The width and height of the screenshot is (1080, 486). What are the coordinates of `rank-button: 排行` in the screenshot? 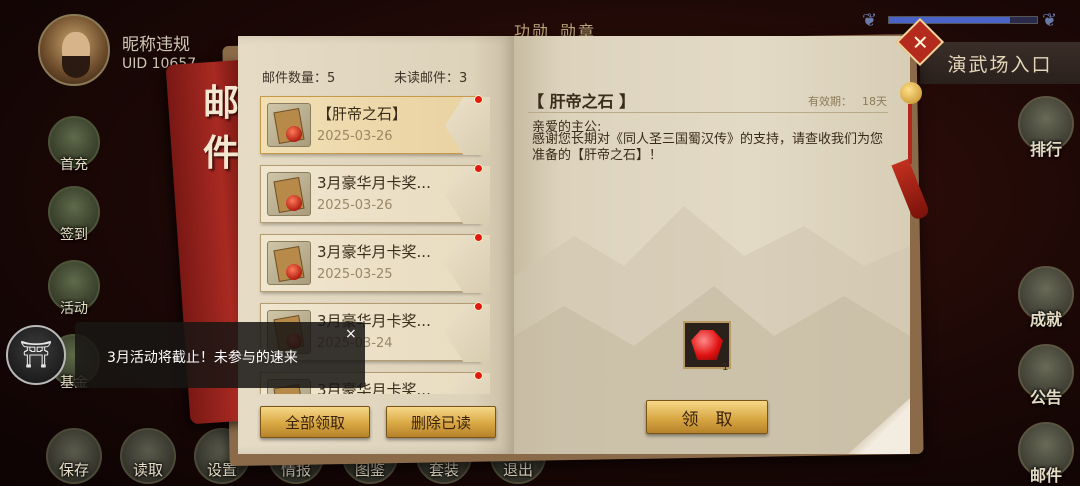 It's located at (1046, 127).